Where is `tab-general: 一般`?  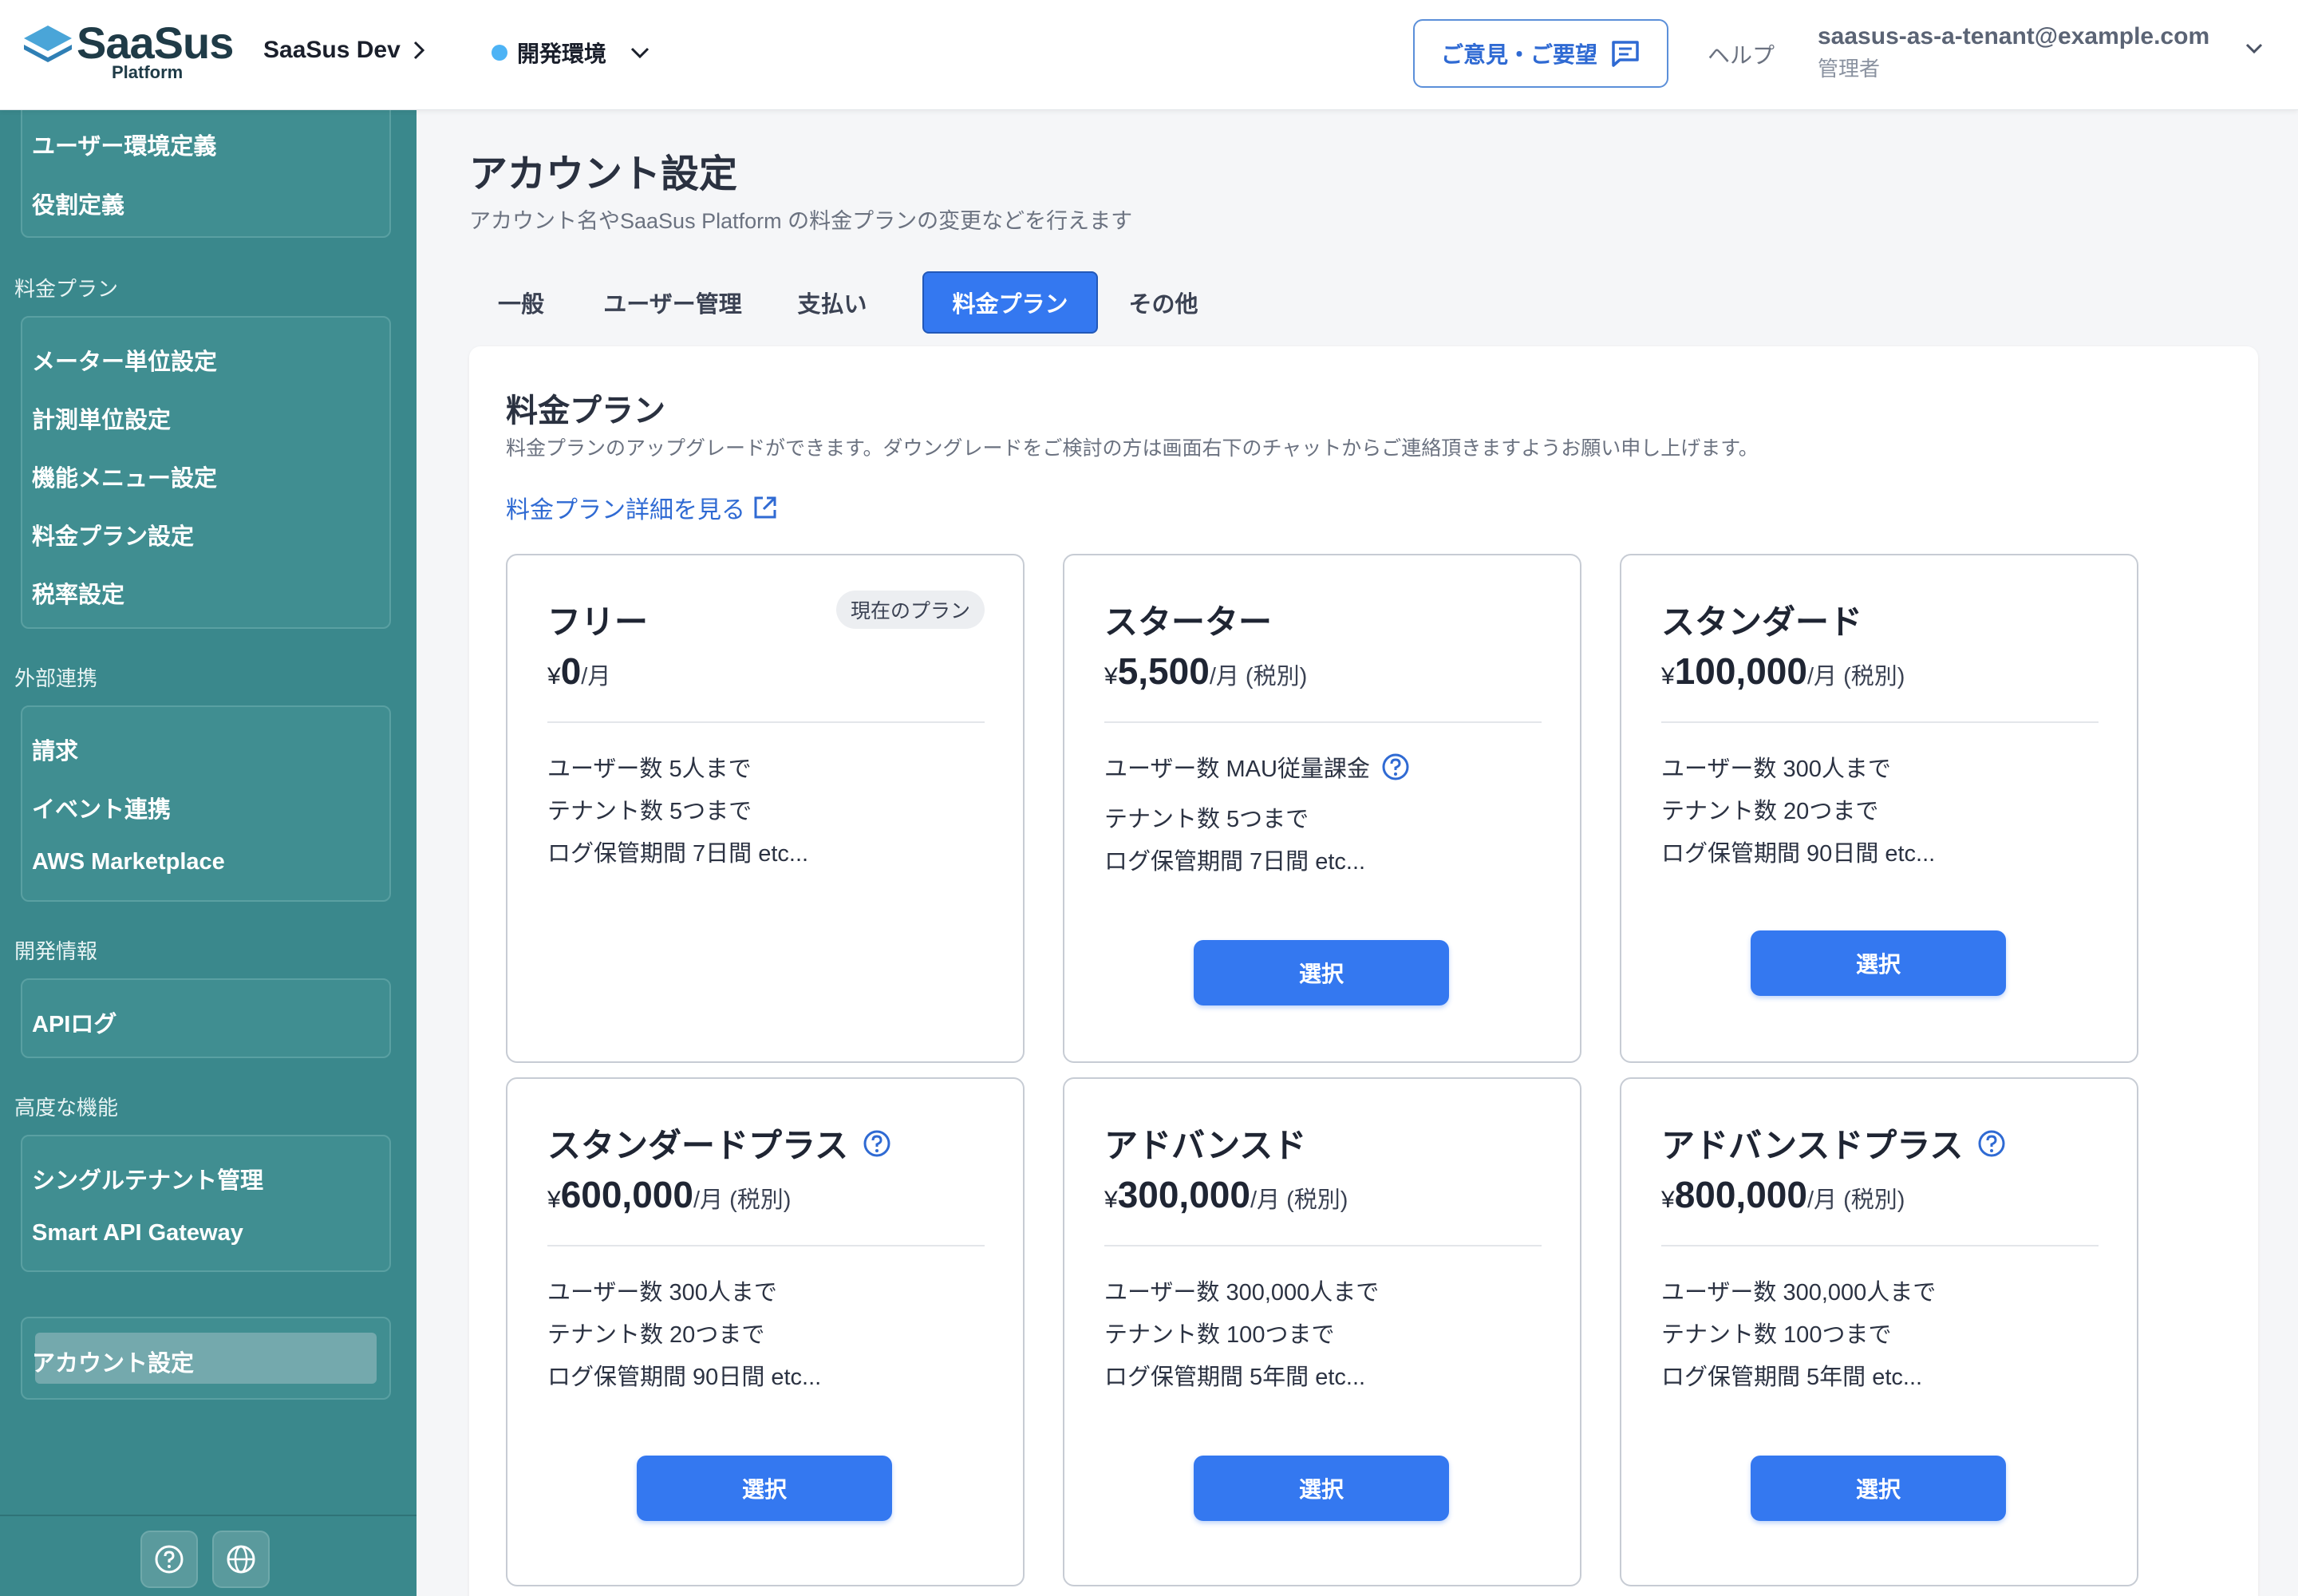
tab-general: 一般 is located at coordinates (521, 302).